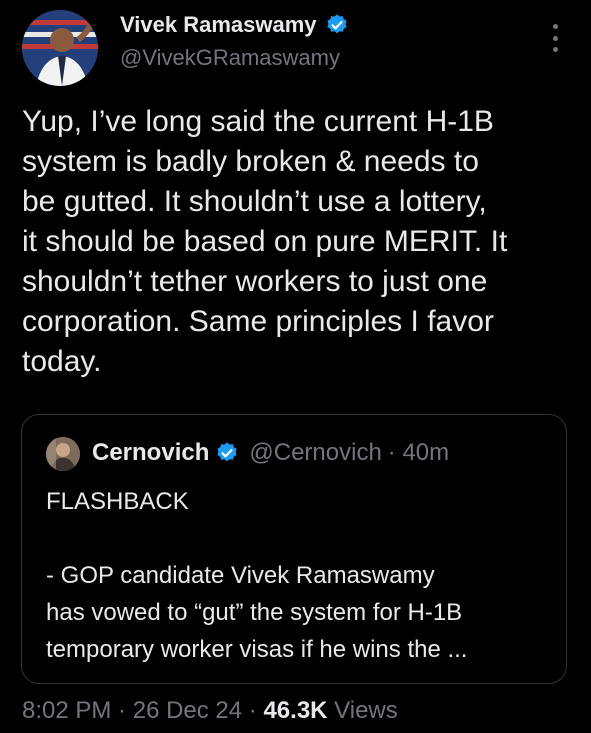  I want to click on author-avatar, so click(60, 48).